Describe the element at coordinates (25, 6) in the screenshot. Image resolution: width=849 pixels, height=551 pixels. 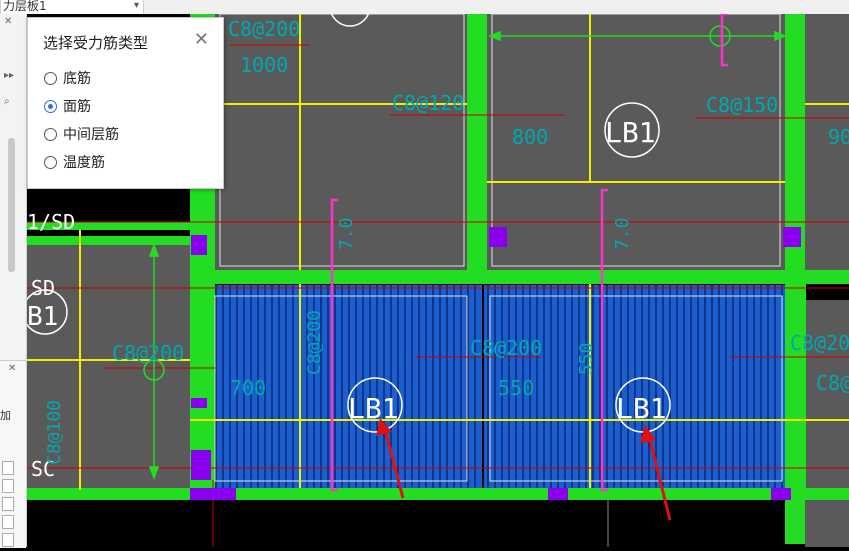
I see `layer-selector-value: 力层板1` at that location.